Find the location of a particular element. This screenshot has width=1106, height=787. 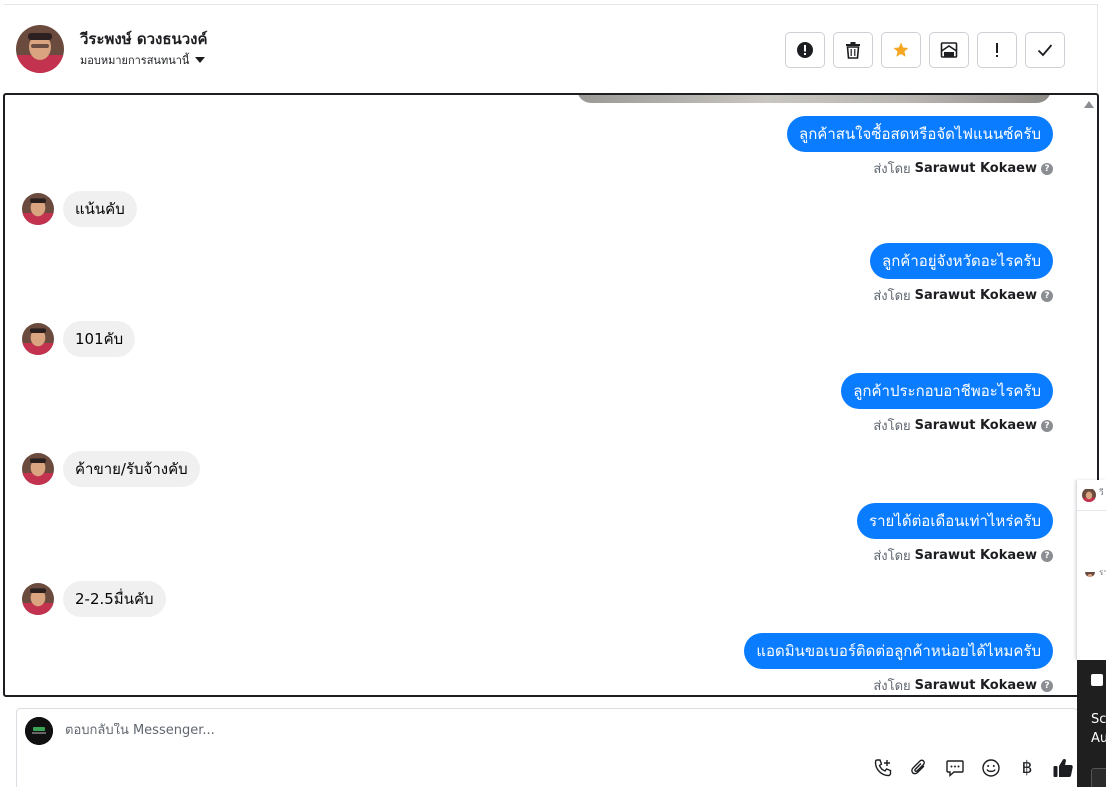

incoming-message-bubble: ค้าขาย/รับจ้างคับ is located at coordinates (131, 469).